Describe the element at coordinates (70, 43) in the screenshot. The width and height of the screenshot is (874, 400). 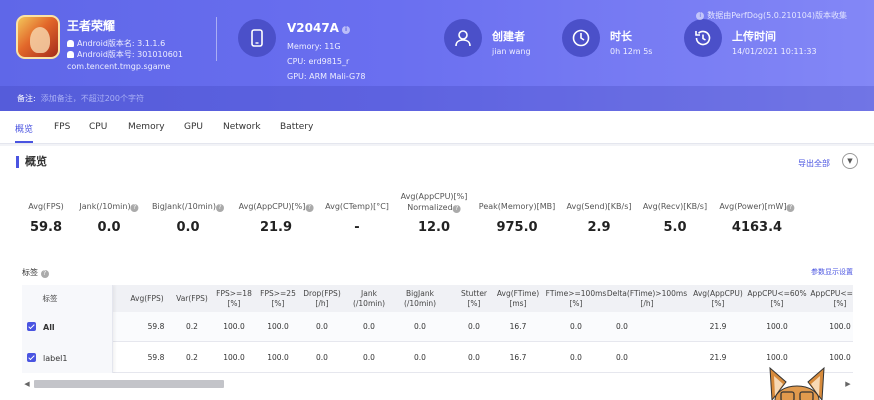
I see `android-icon` at that location.